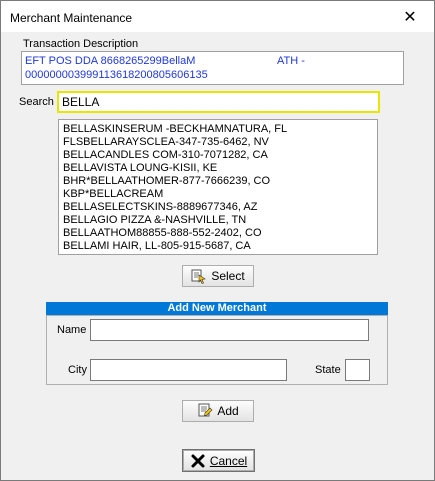 The image size is (435, 481). Describe the element at coordinates (229, 330) in the screenshot. I see `name-field` at that location.